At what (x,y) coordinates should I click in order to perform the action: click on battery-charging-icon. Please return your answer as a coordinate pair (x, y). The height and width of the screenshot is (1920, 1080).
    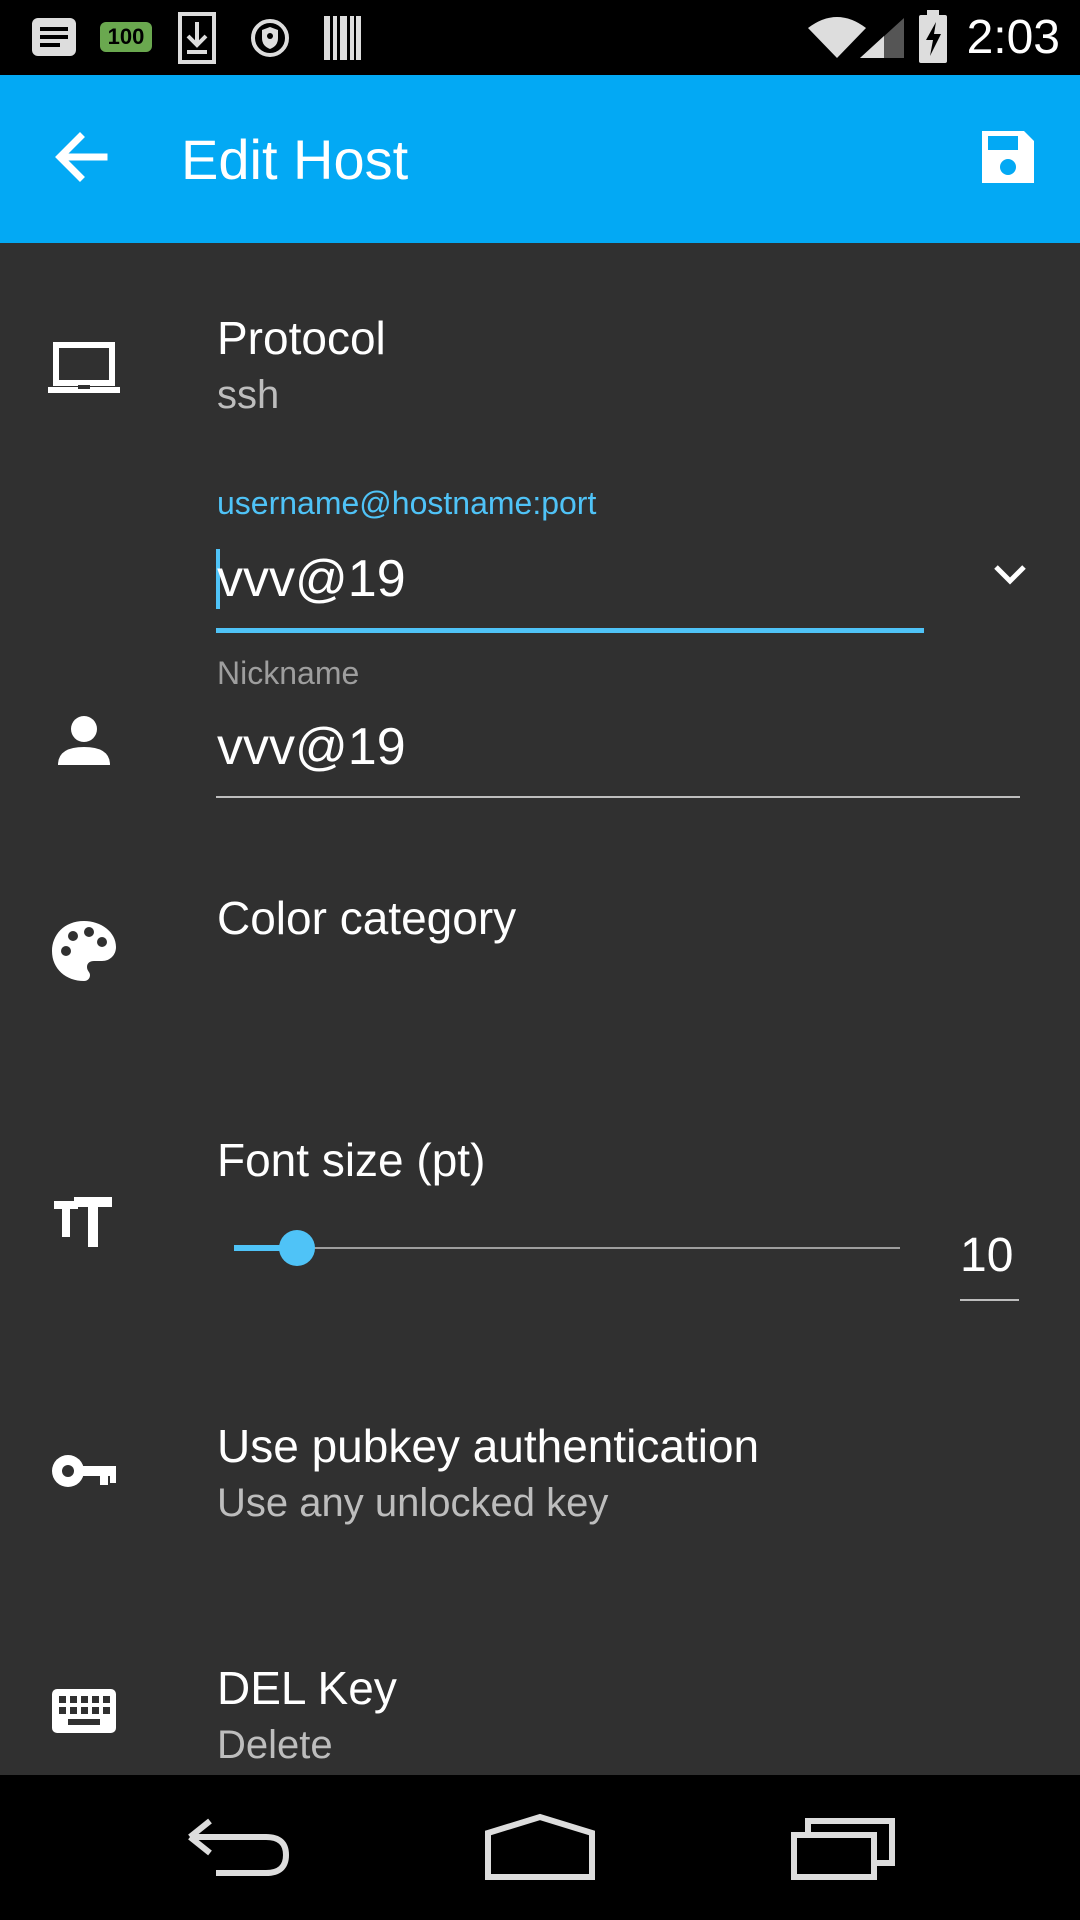
    Looking at the image, I should click on (933, 36).